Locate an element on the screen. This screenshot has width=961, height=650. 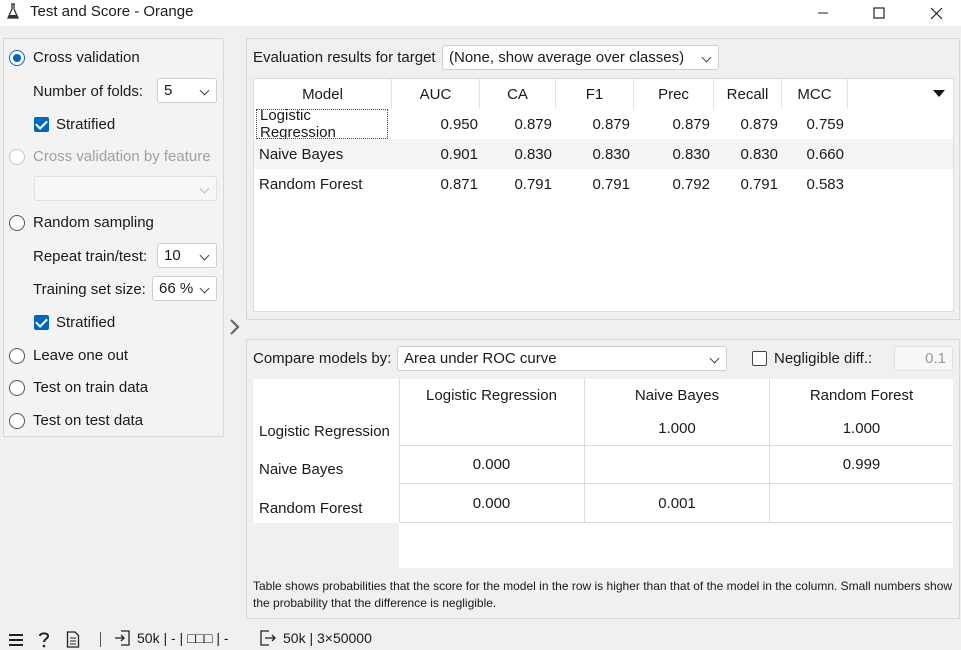
minimize-button is located at coordinates (823, 13).